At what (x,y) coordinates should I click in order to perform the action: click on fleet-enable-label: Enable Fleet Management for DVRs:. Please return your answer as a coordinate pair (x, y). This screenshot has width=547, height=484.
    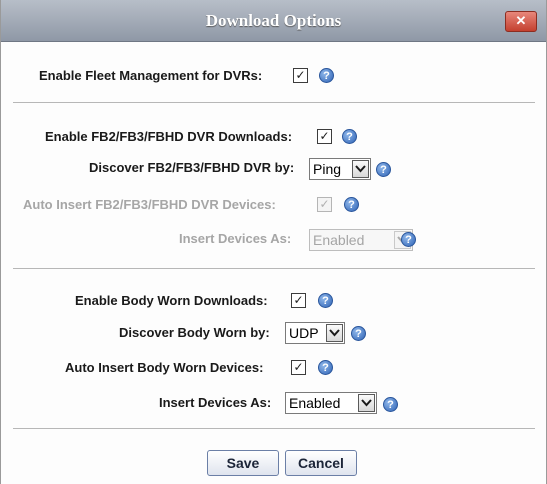
    Looking at the image, I should click on (151, 75).